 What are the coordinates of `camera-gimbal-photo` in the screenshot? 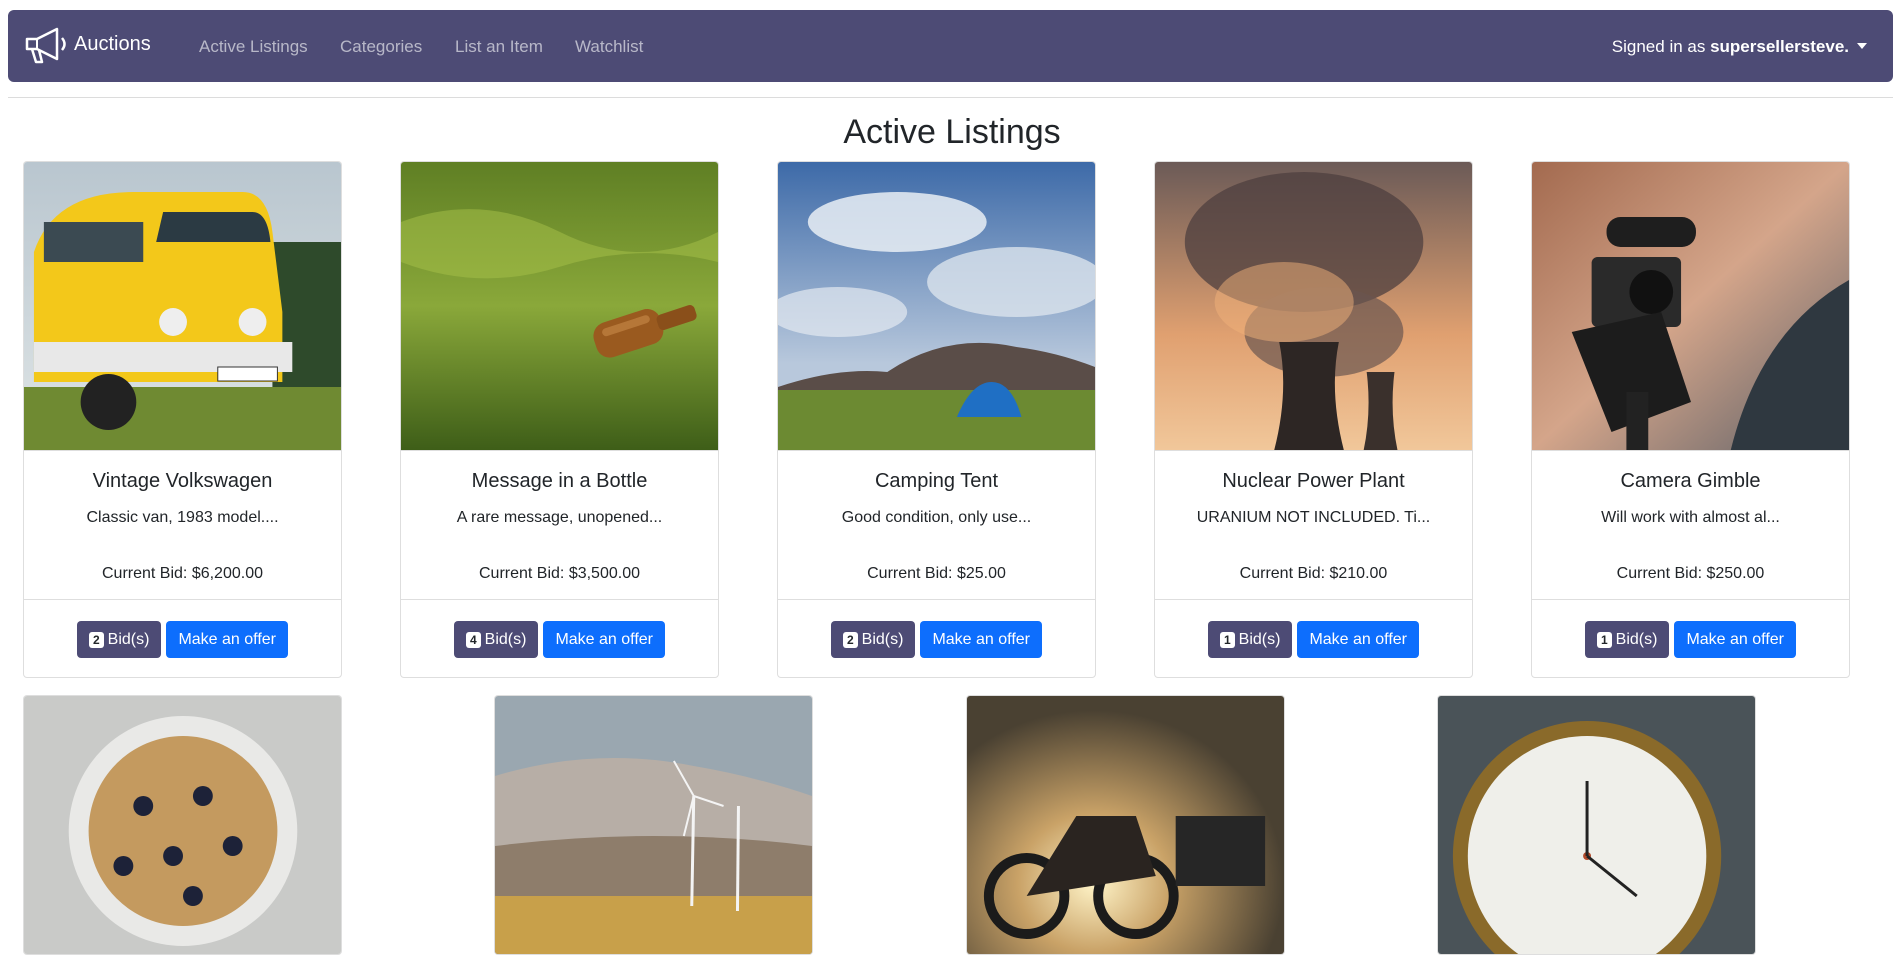 It's located at (1690, 306).